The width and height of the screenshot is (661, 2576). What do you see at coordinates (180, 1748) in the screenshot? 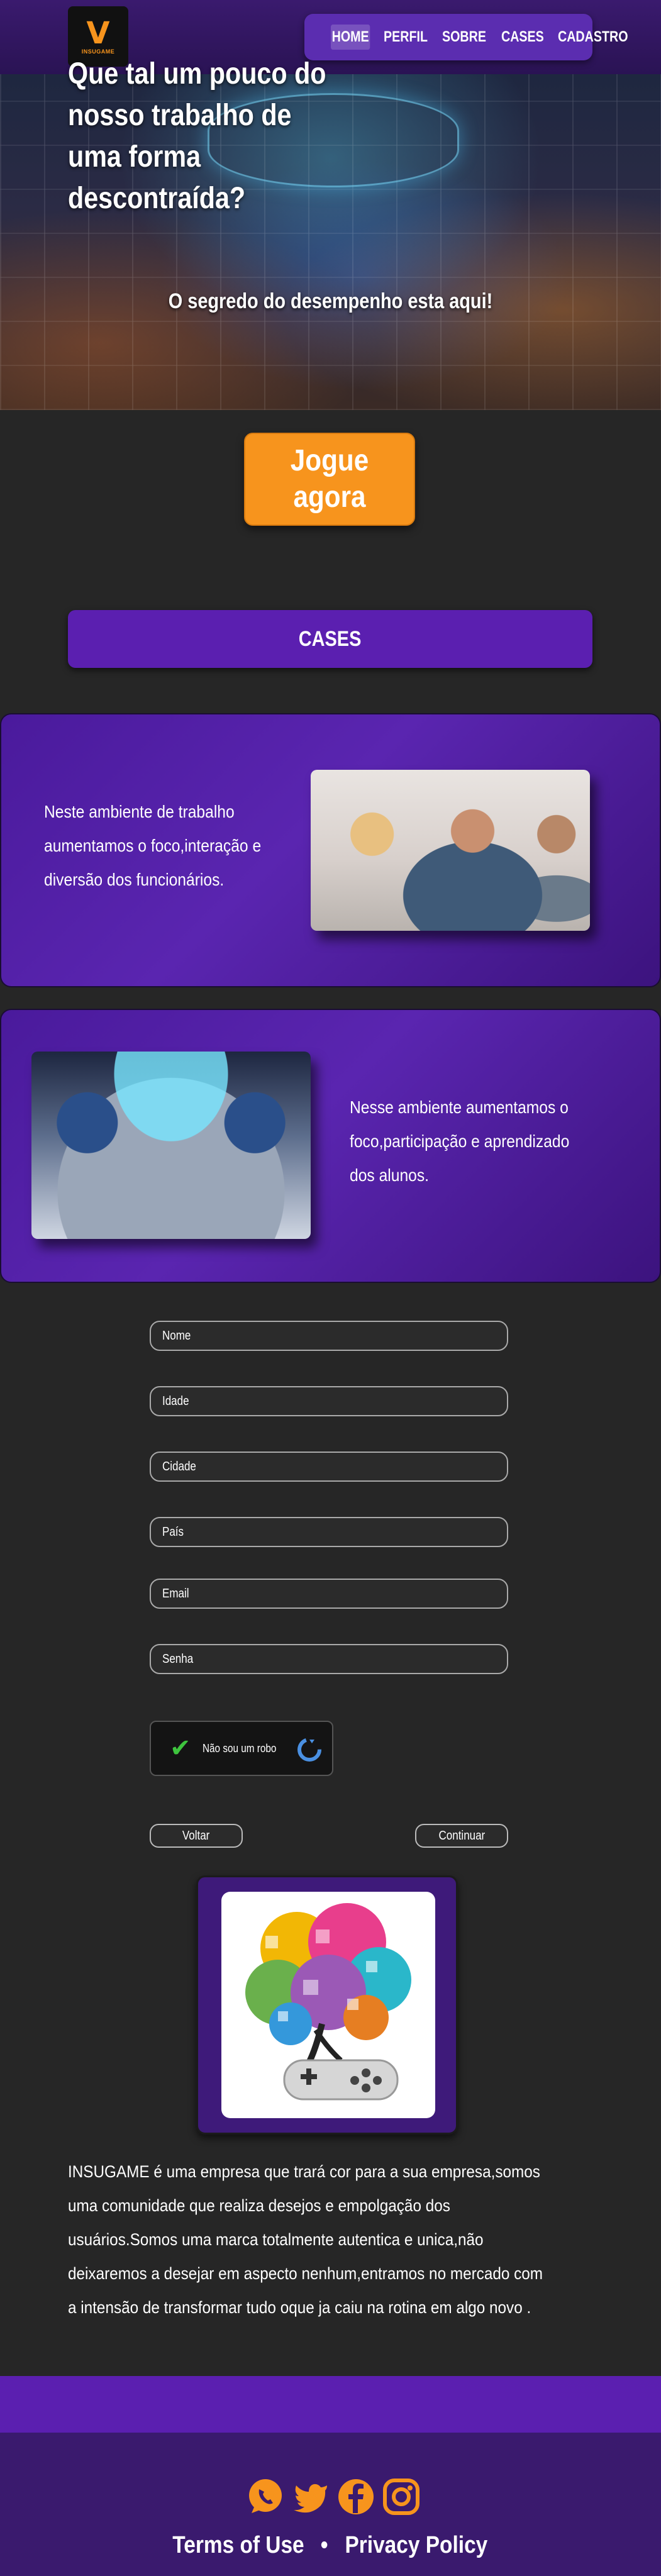
I see `check-icon: ✔` at bounding box center [180, 1748].